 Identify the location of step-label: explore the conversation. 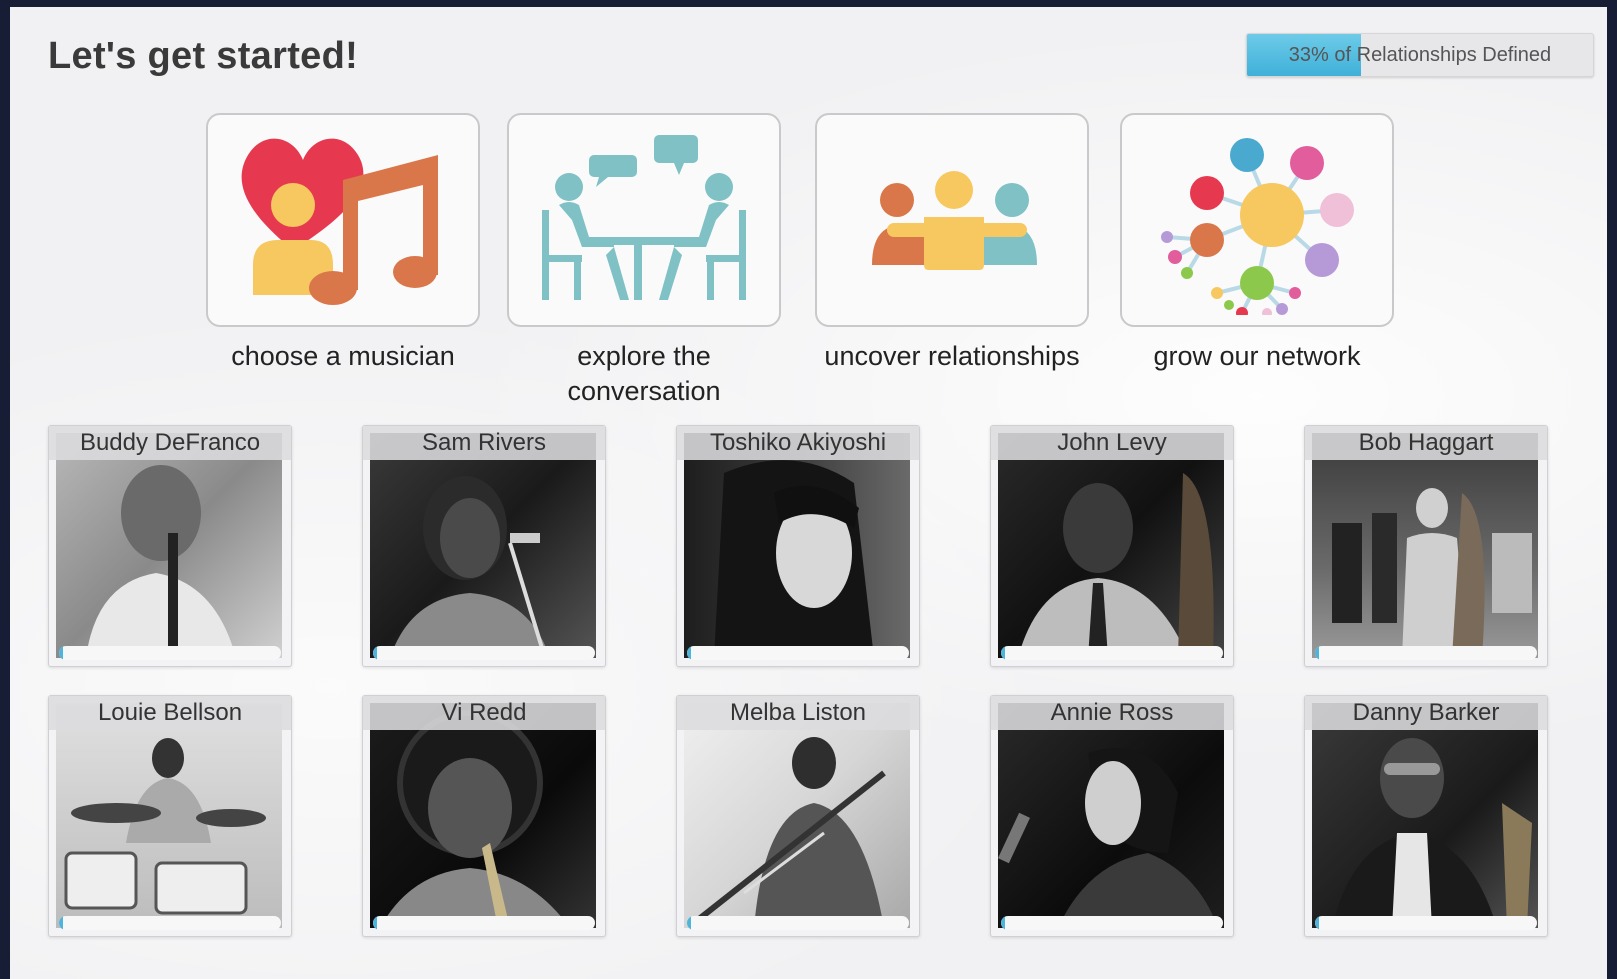
(644, 373).